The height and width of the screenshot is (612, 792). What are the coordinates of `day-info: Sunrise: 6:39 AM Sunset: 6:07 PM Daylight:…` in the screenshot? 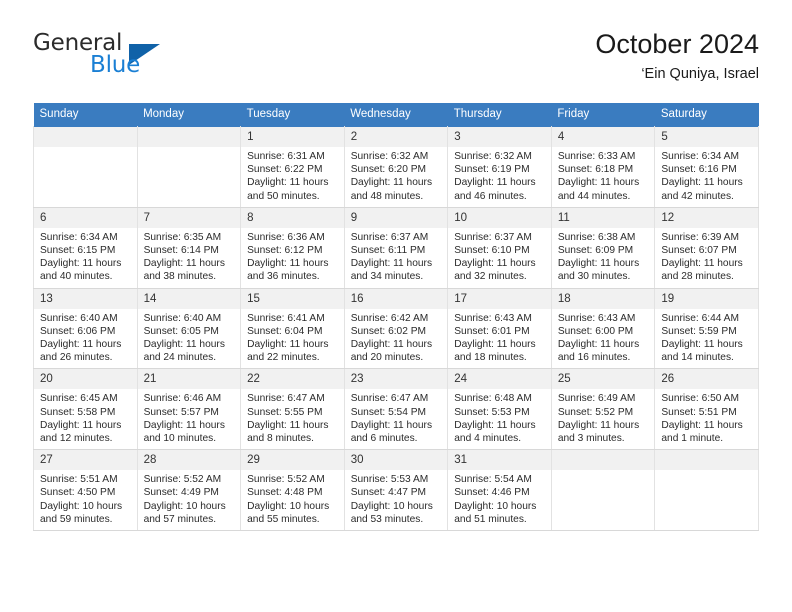 It's located at (706, 258).